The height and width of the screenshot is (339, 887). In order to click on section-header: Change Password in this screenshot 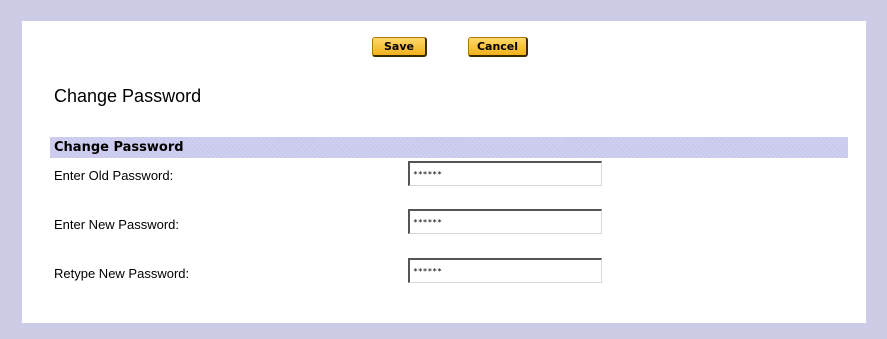, I will do `click(449, 147)`.